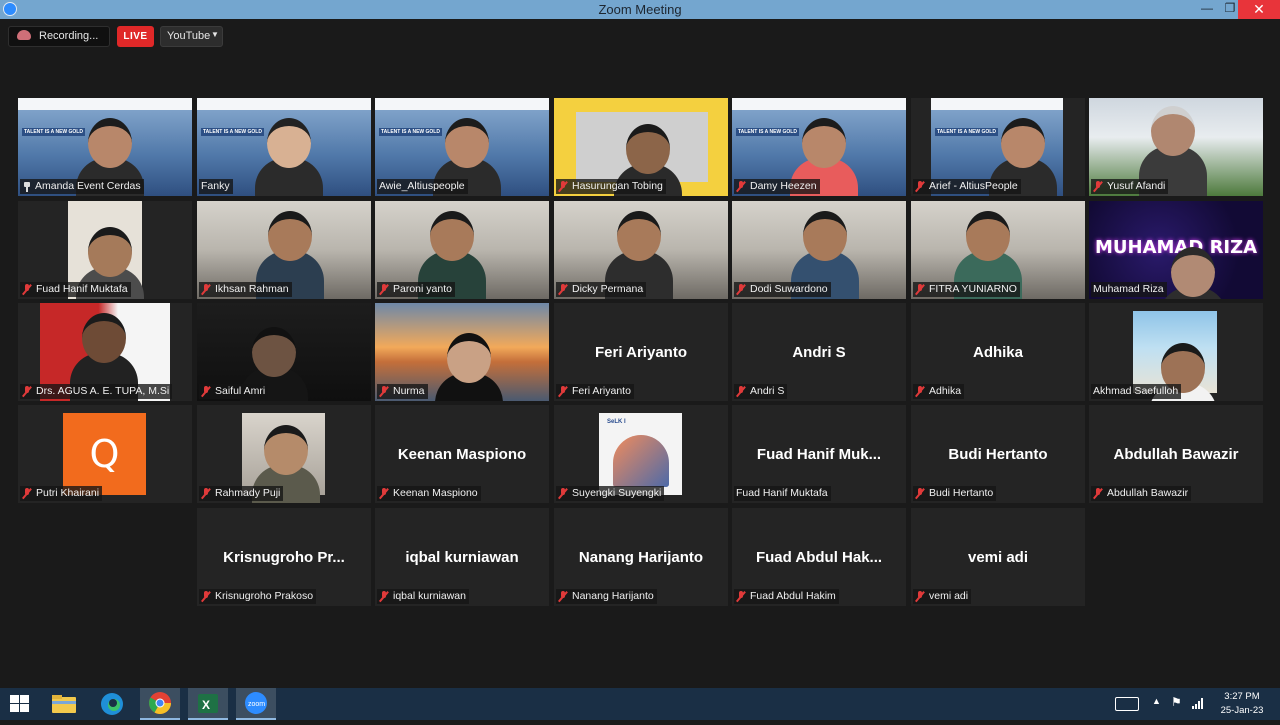 The height and width of the screenshot is (725, 1280). Describe the element at coordinates (998, 557) in the screenshot. I see `participant-tile: vemi adi vemi adi` at that location.